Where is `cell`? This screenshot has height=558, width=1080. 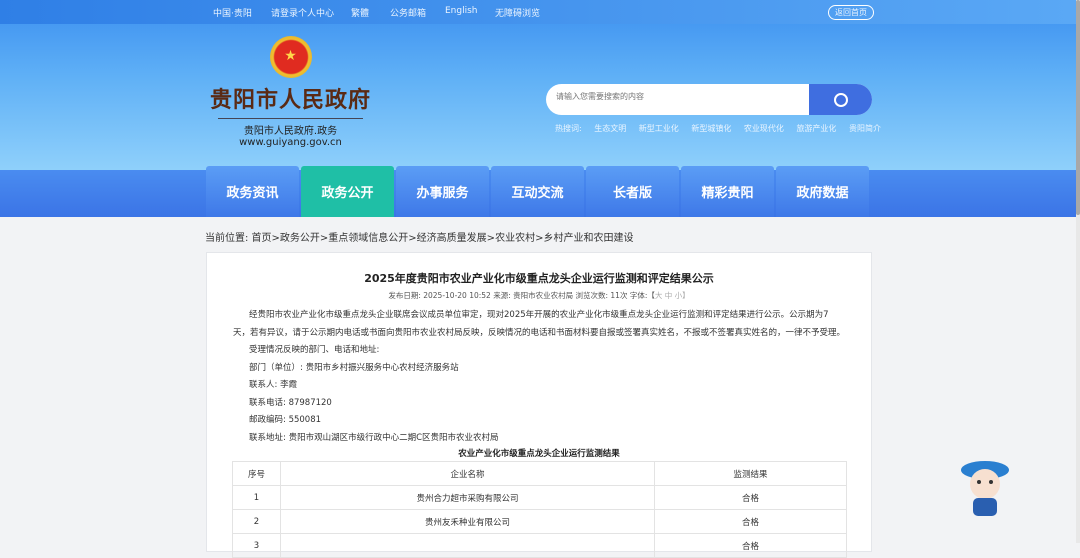 cell is located at coordinates (467, 545).